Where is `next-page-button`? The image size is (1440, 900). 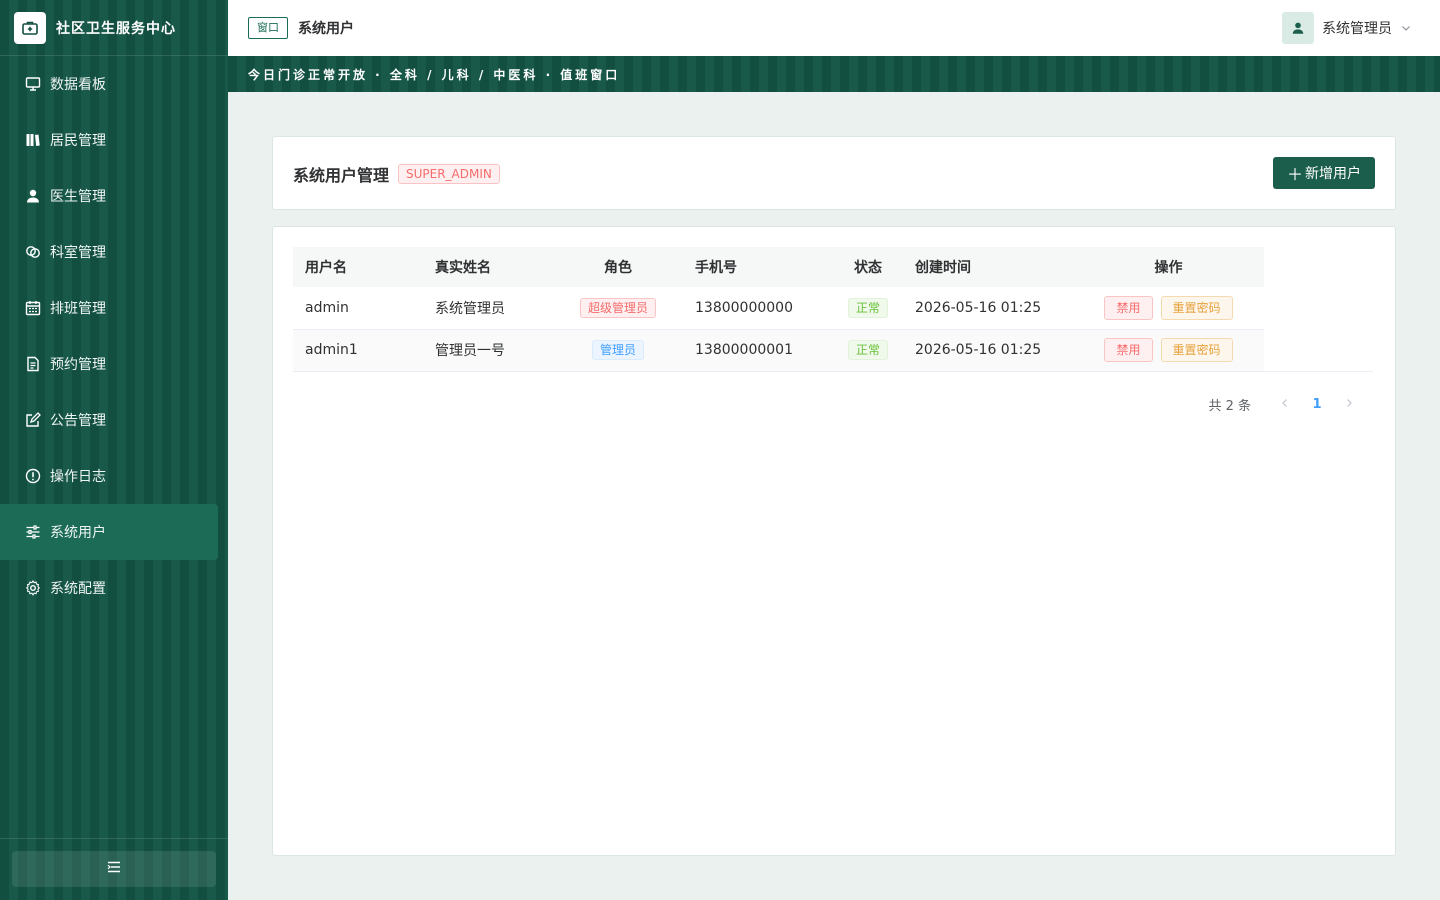 next-page-button is located at coordinates (1349, 404).